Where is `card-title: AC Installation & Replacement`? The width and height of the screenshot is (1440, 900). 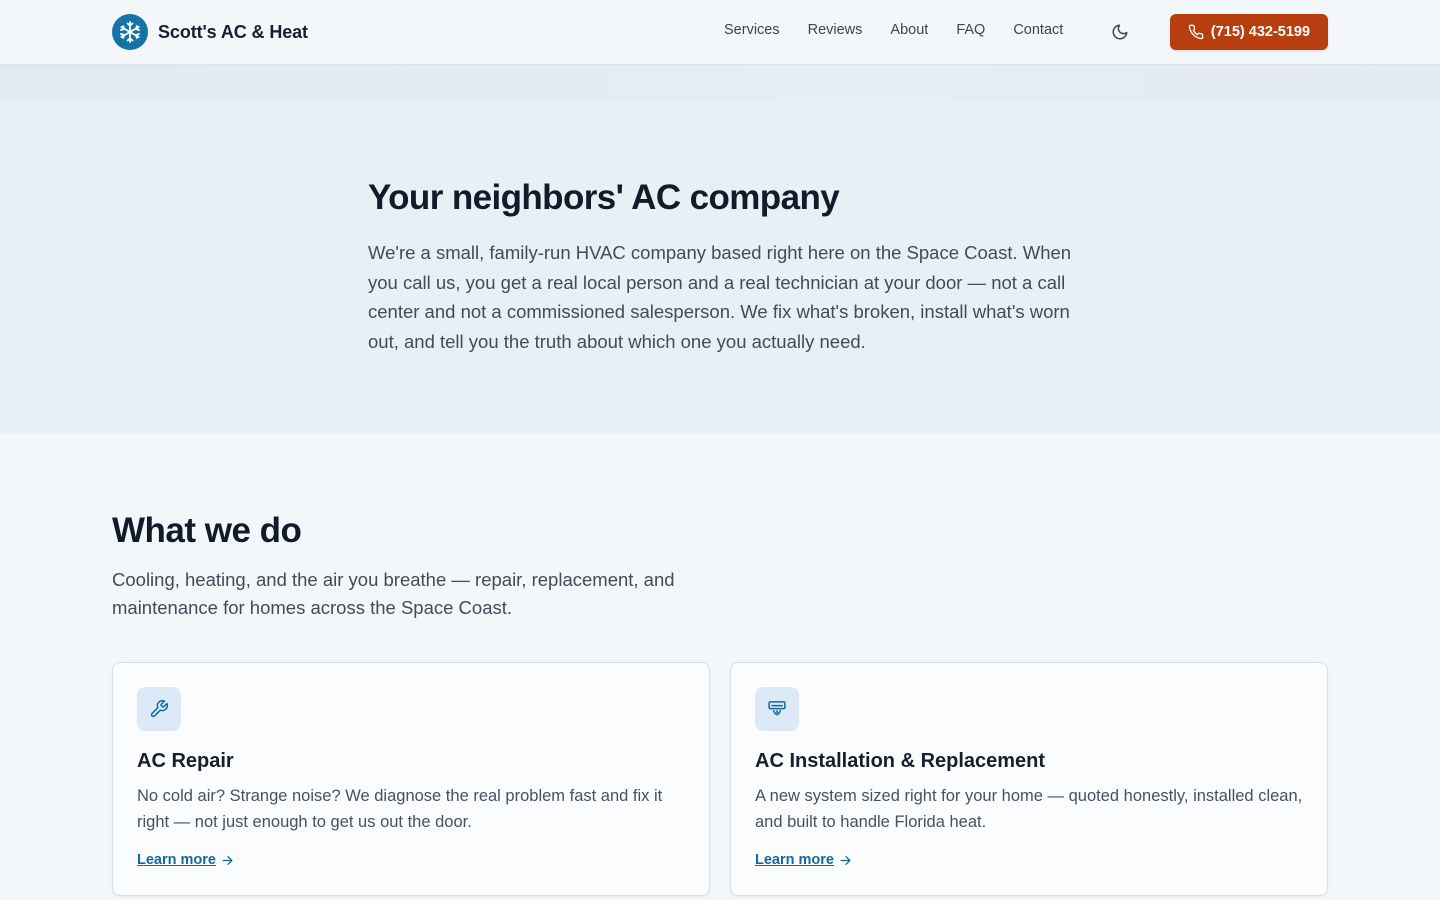
card-title: AC Installation & Replacement is located at coordinates (900, 761).